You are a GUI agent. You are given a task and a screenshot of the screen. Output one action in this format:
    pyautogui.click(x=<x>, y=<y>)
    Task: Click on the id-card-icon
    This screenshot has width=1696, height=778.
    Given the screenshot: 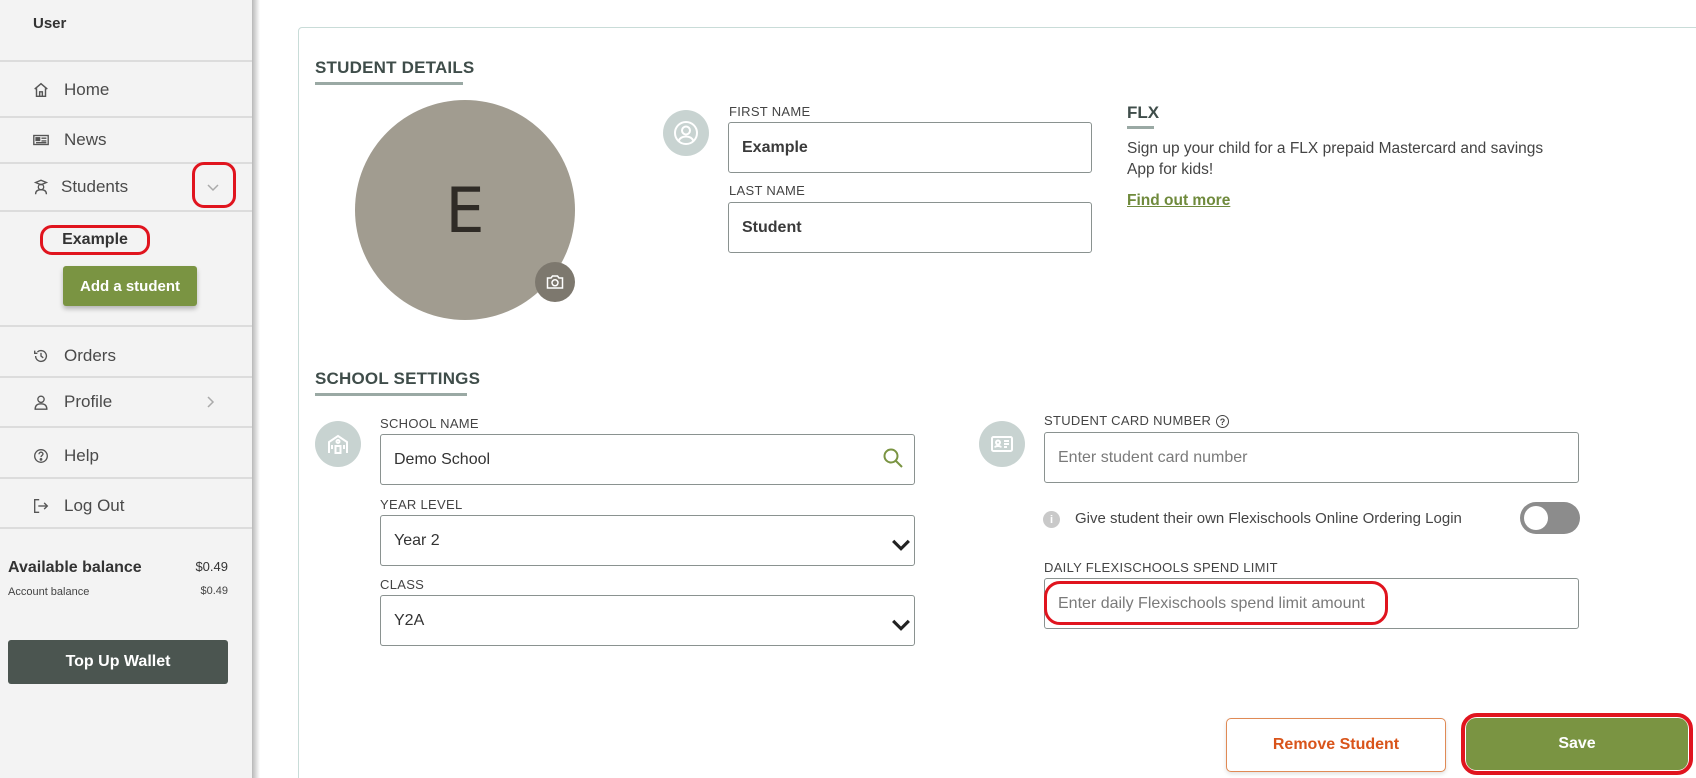 What is the action you would take?
    pyautogui.click(x=1002, y=444)
    